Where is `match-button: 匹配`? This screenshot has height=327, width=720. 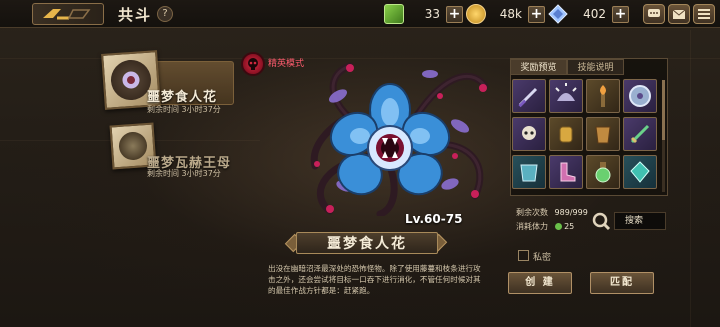 match-button: 匹配 is located at coordinates (622, 283).